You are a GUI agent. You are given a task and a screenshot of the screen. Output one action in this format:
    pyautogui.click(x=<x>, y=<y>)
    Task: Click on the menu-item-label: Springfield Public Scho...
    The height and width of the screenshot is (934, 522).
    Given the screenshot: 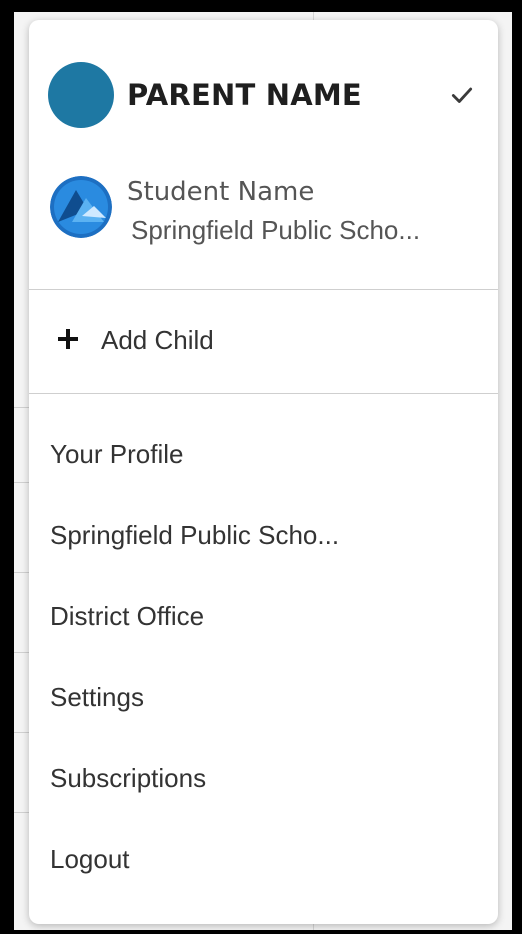 What is the action you would take?
    pyautogui.click(x=195, y=535)
    